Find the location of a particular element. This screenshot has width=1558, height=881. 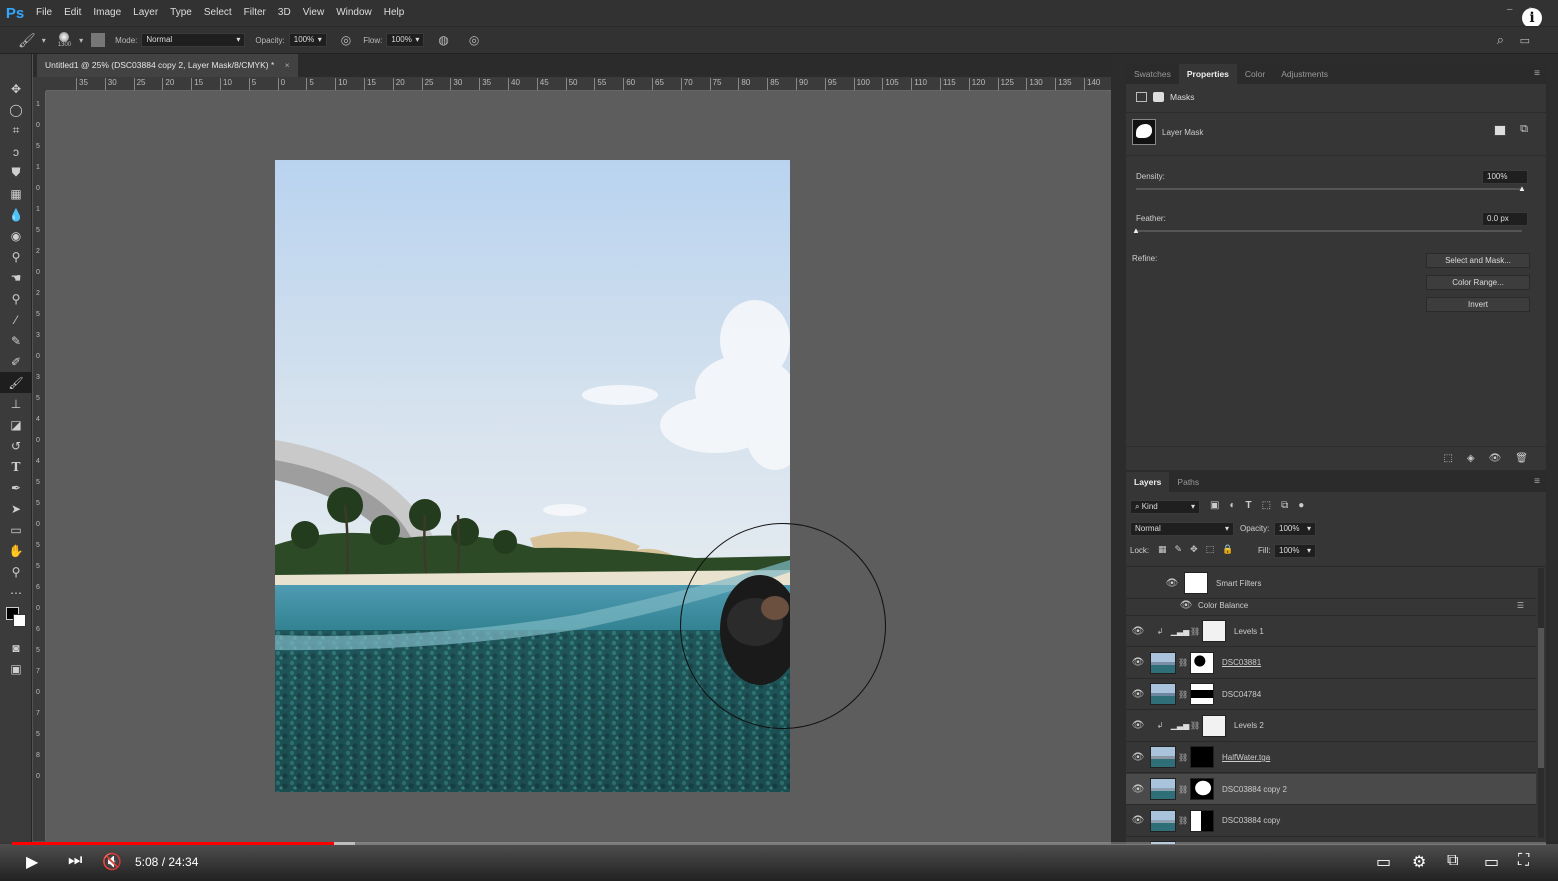

crop-tool-icon: ⌗ is located at coordinates (16, 130).